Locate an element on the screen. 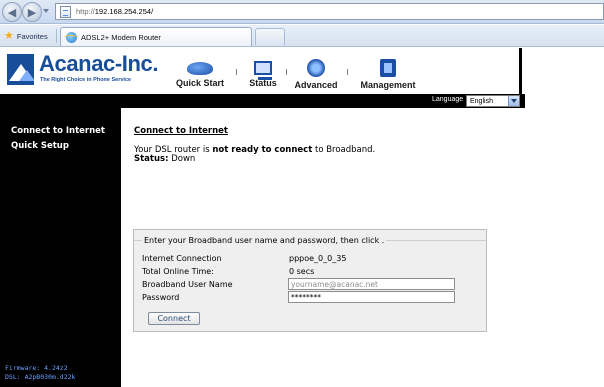 The height and width of the screenshot is (387, 604). favorites-button: ★ Favorites is located at coordinates (26, 36).